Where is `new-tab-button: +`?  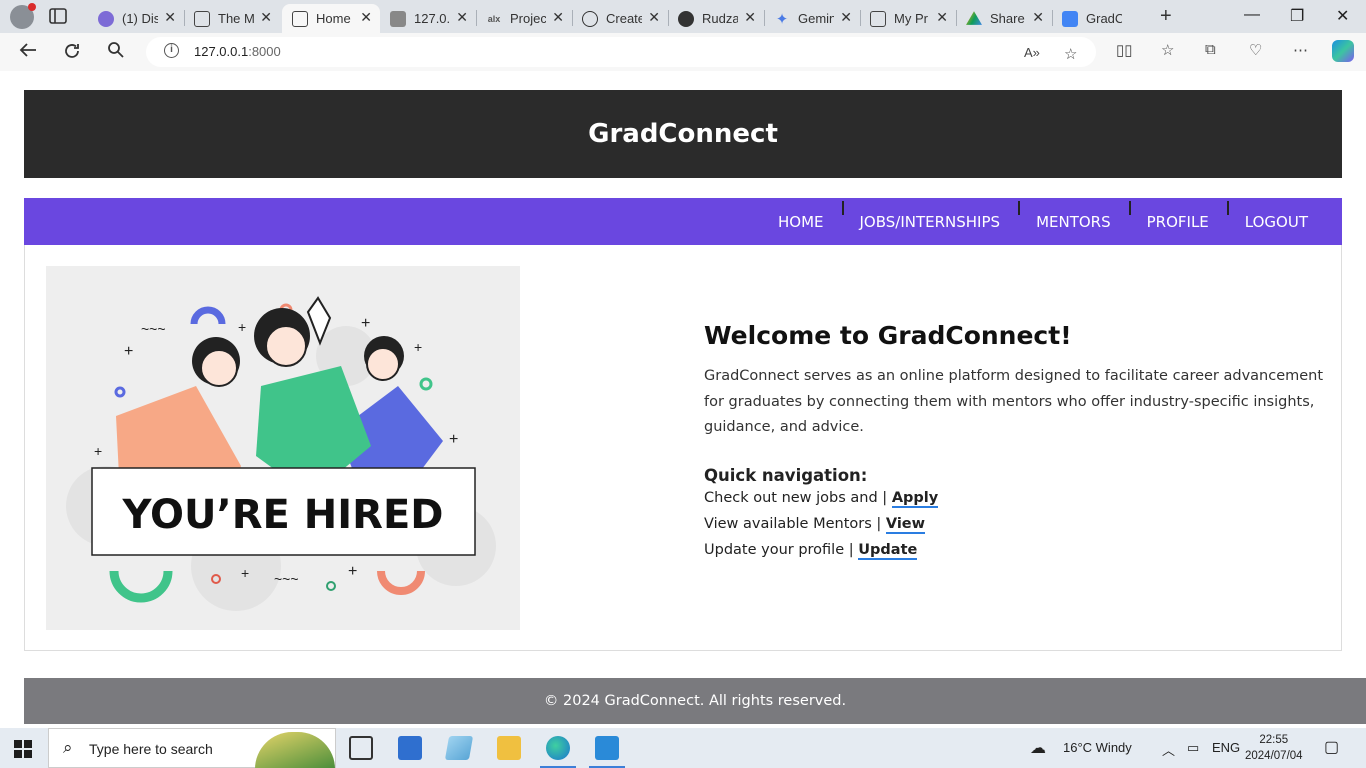 new-tab-button: + is located at coordinates (1166, 16).